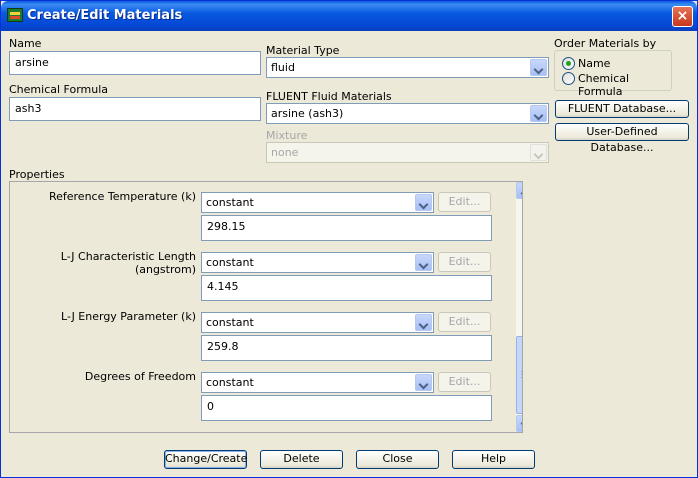 The image size is (698, 478). Describe the element at coordinates (205, 459) in the screenshot. I see `change-create-button: Change/Create` at that location.